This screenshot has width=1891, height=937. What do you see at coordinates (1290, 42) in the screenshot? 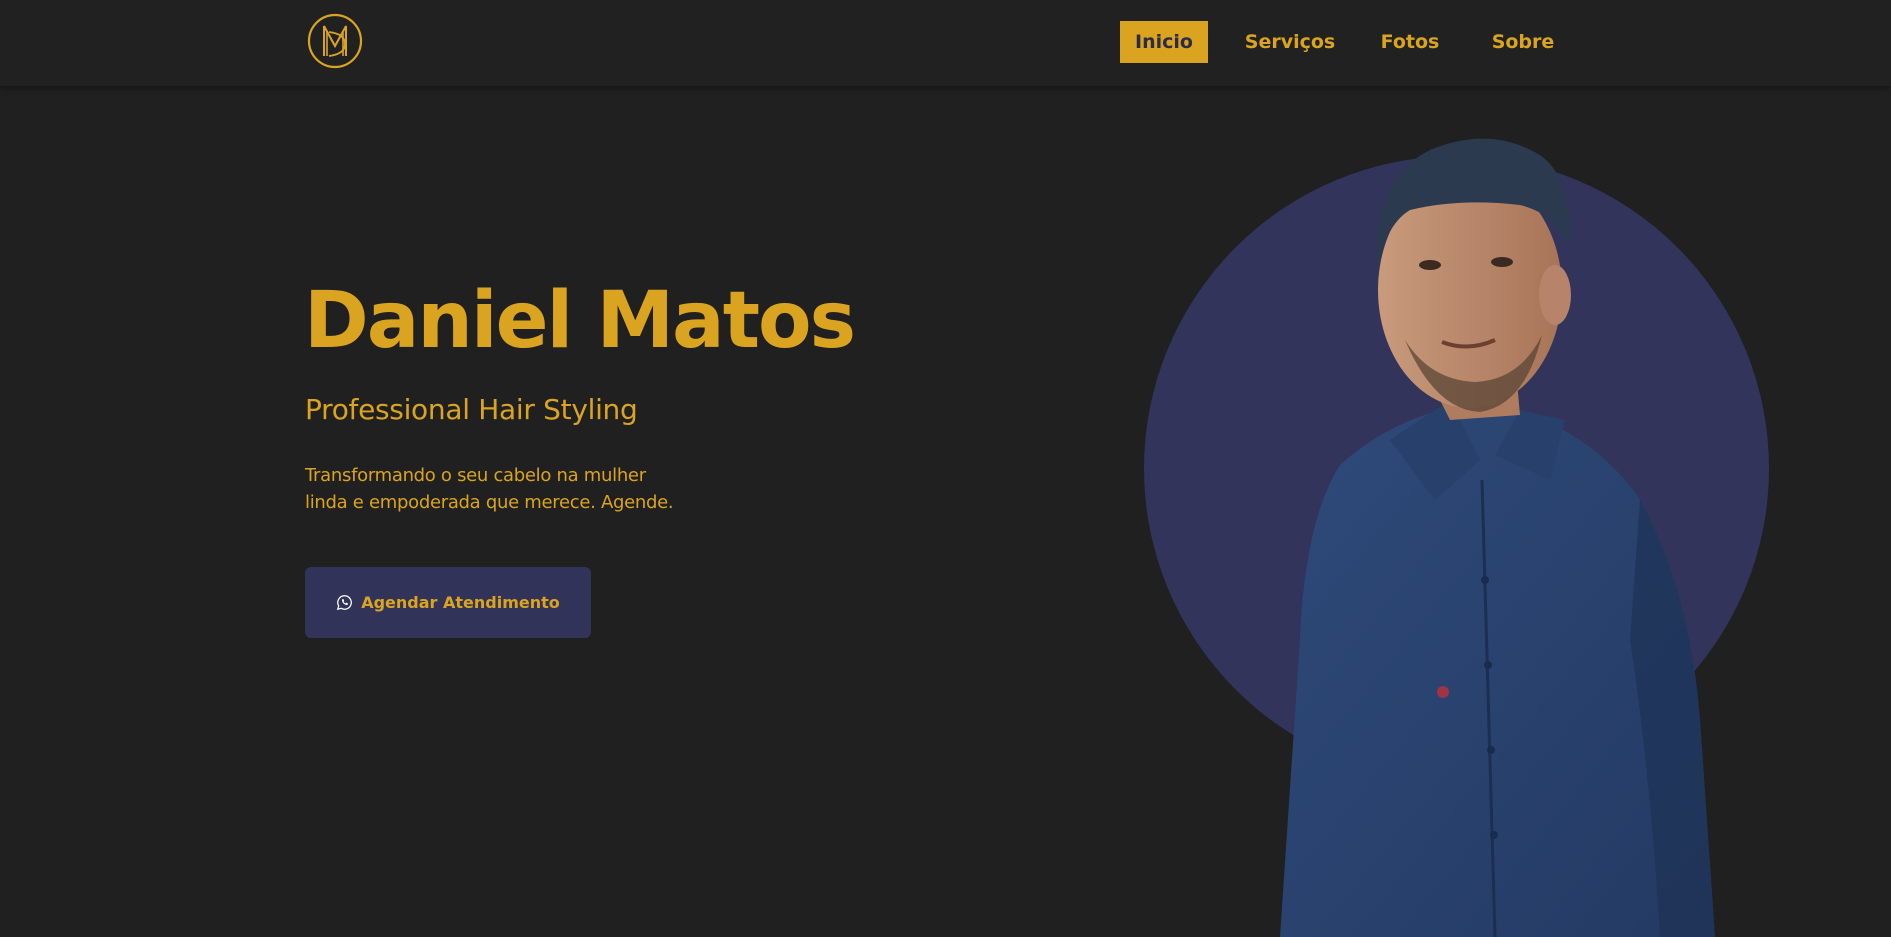
I see `nav-item-servicos: Serviços` at bounding box center [1290, 42].